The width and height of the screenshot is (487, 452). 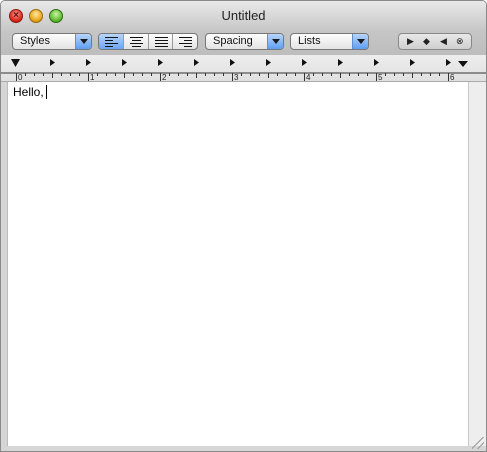 I want to click on ruler-number: 0, so click(x=20, y=77).